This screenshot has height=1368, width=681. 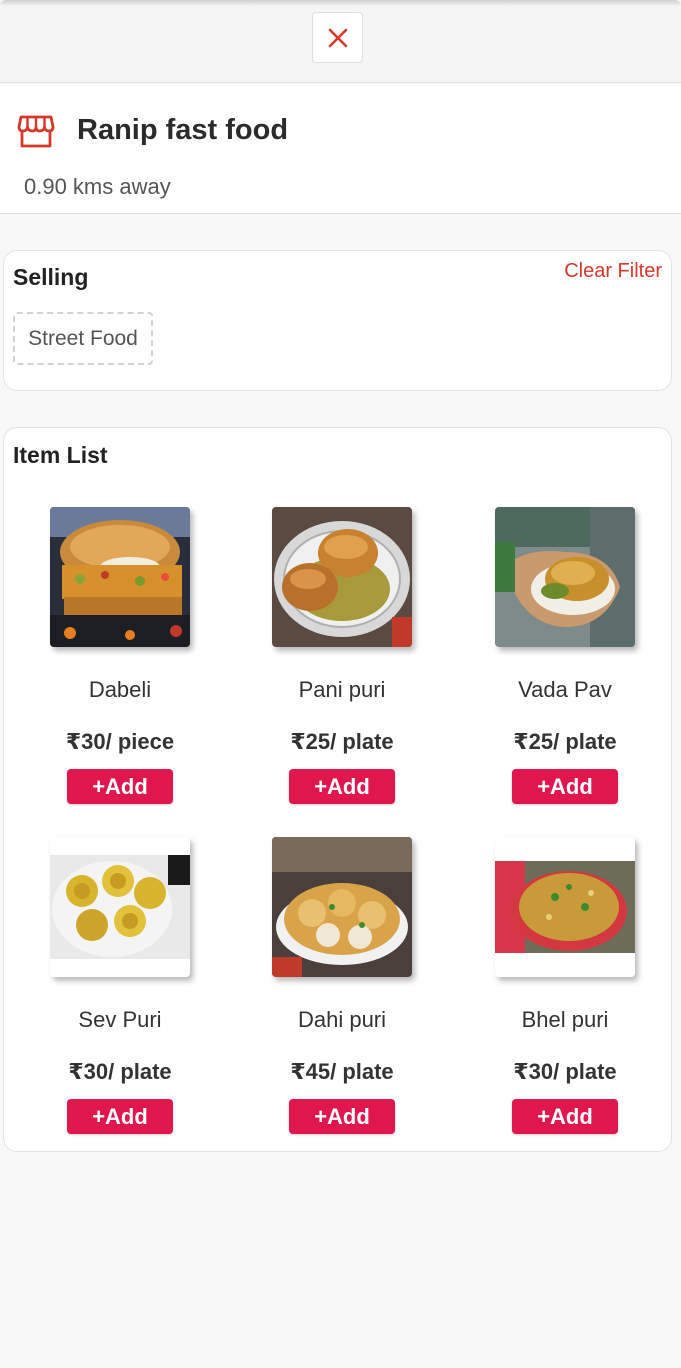 What do you see at coordinates (340, 149) in the screenshot?
I see `shop-header: Ranip fast food 0.90 kms away` at bounding box center [340, 149].